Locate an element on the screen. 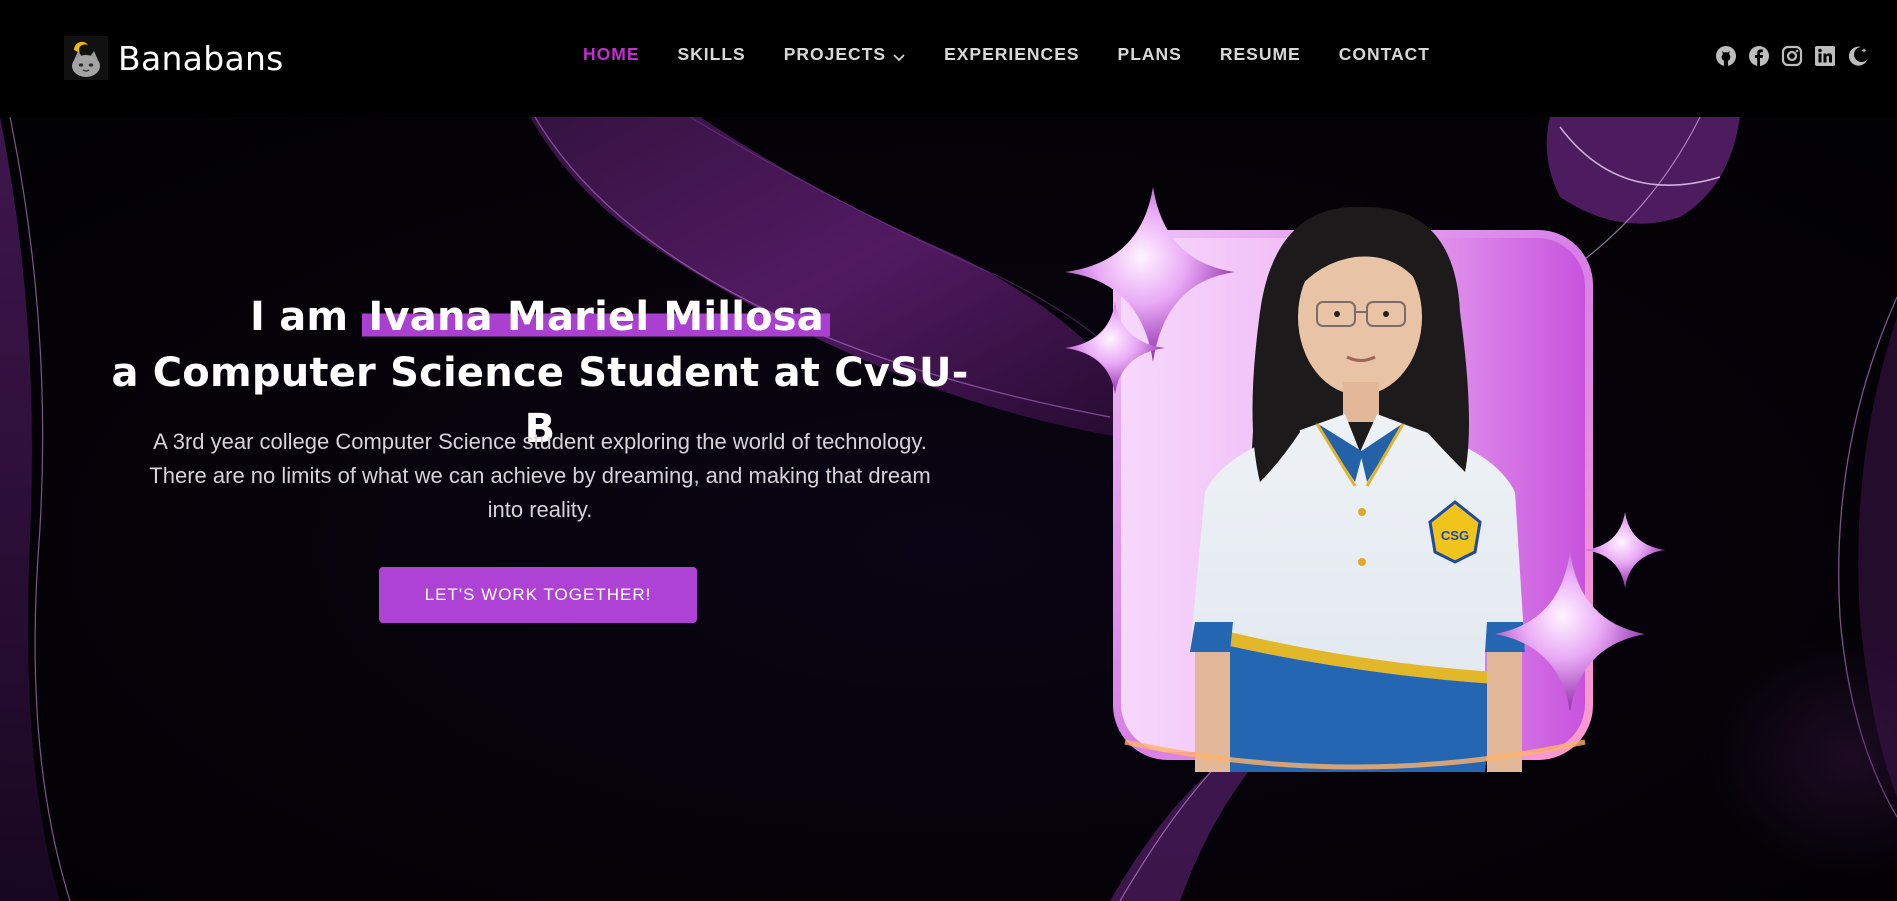  nav-item-label: SKILLS is located at coordinates (711, 54).